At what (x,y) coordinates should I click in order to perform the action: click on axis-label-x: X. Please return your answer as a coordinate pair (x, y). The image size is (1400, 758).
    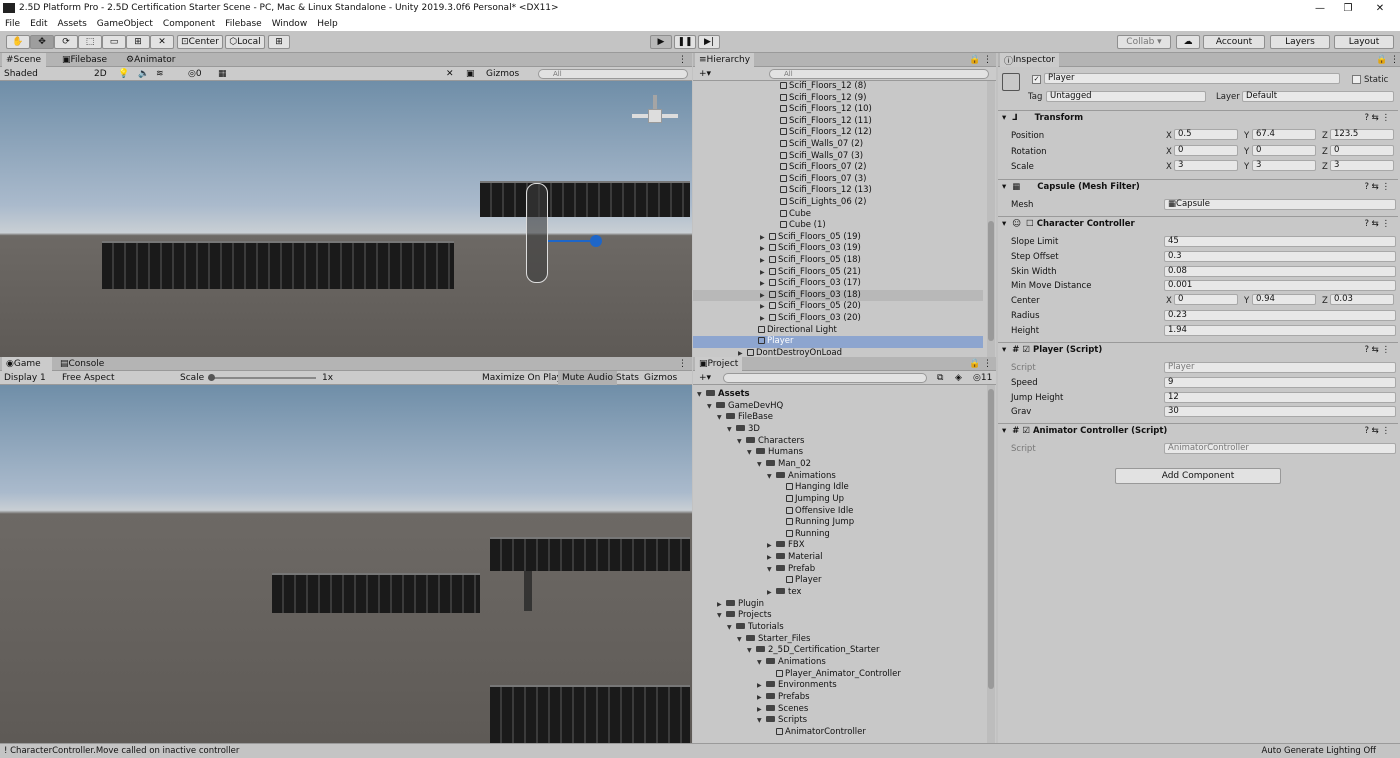
    Looking at the image, I should click on (1169, 301).